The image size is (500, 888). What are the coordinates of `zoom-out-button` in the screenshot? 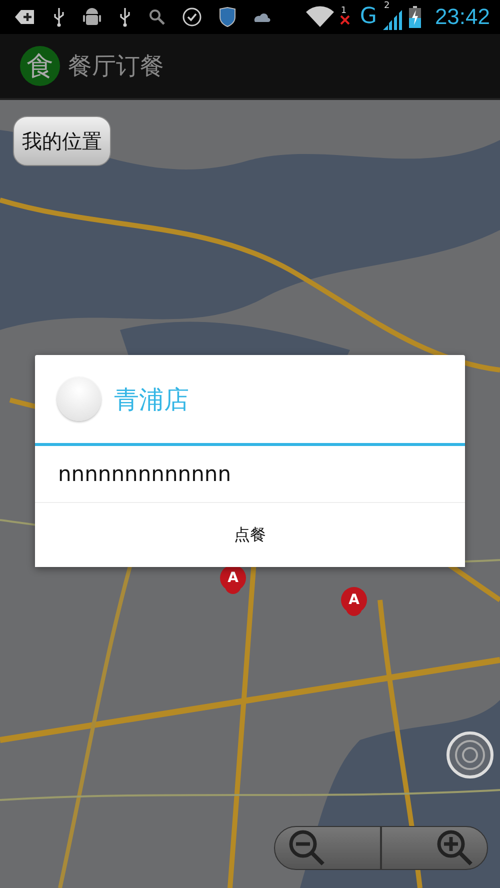 It's located at (327, 848).